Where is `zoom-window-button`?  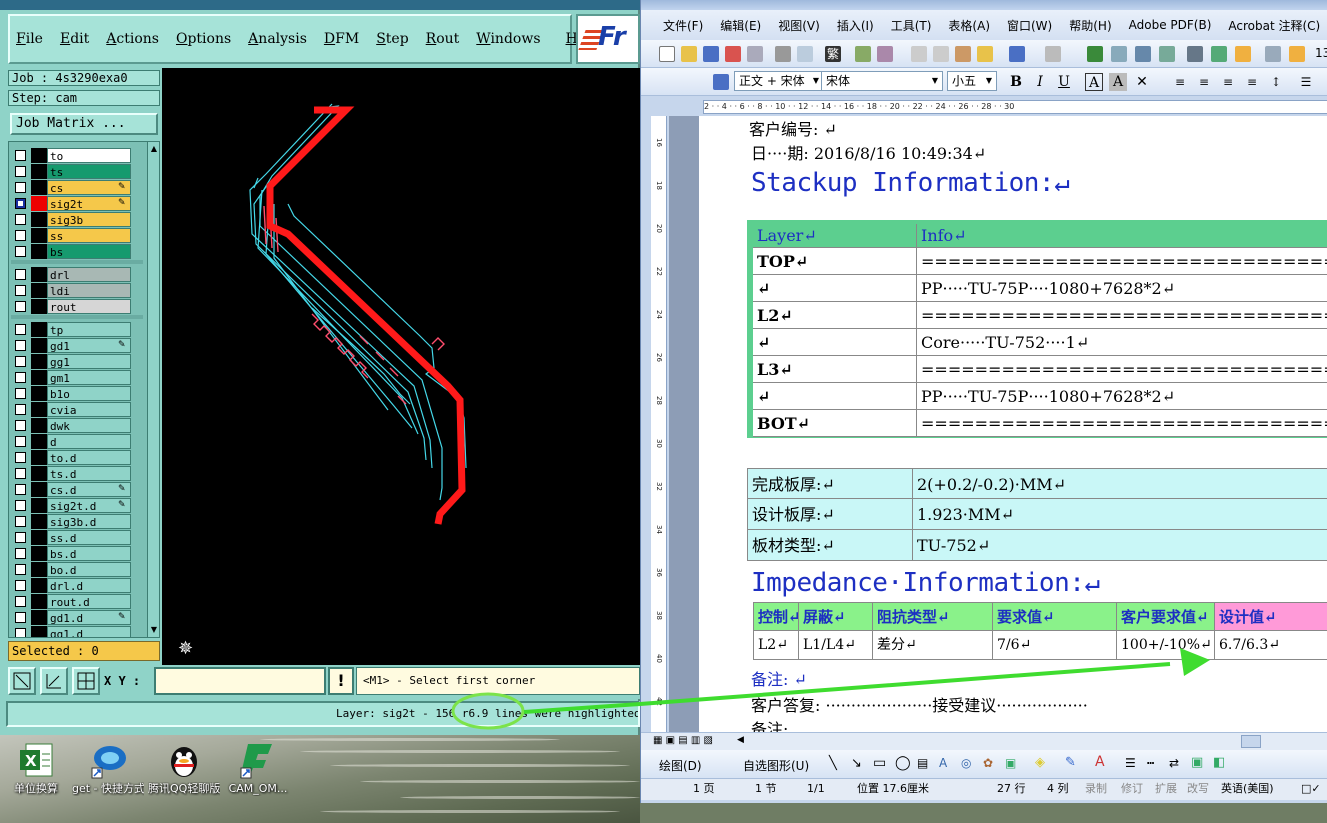 zoom-window-button is located at coordinates (22, 681).